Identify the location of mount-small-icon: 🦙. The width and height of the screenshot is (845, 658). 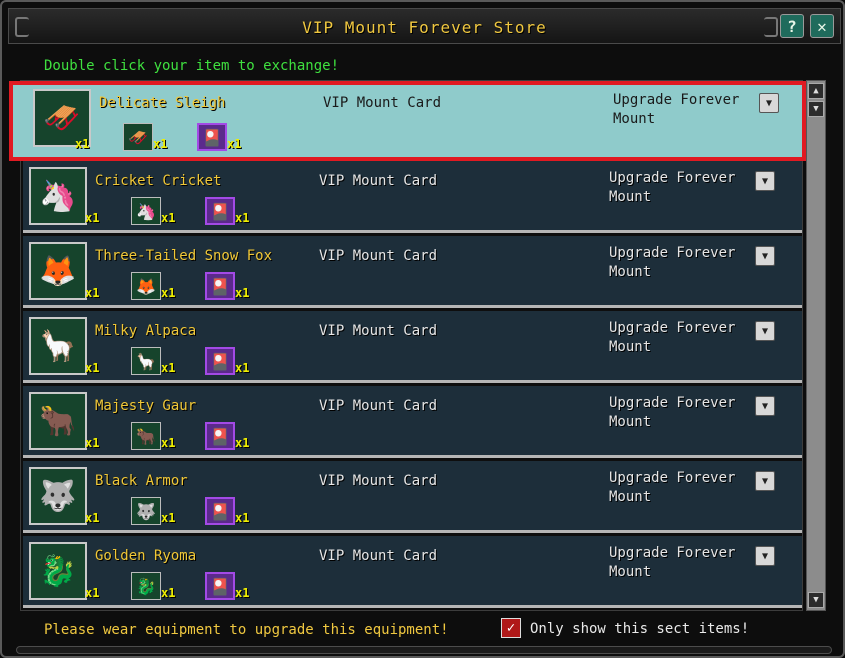
(146, 361).